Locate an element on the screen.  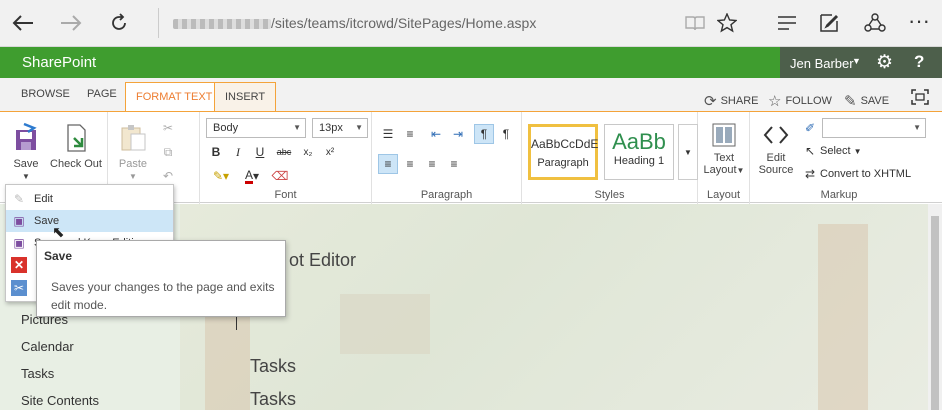
follow-action: ☆ FOLLOW is located at coordinates (800, 101).